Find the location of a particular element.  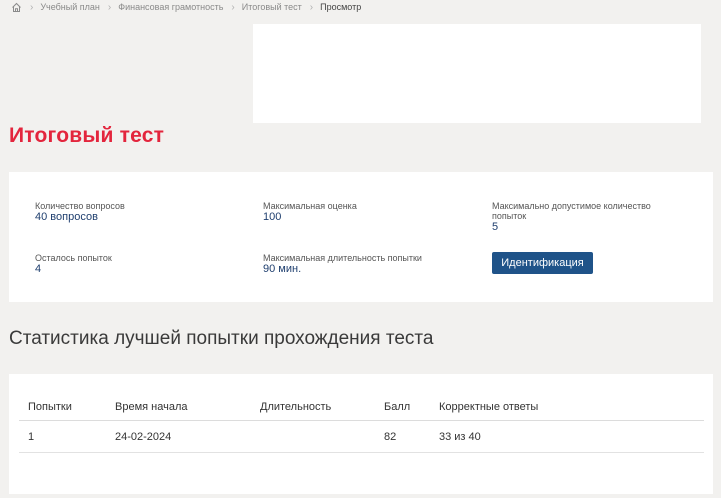

breadcrumb-item-current: Просмотр is located at coordinates (341, 7).